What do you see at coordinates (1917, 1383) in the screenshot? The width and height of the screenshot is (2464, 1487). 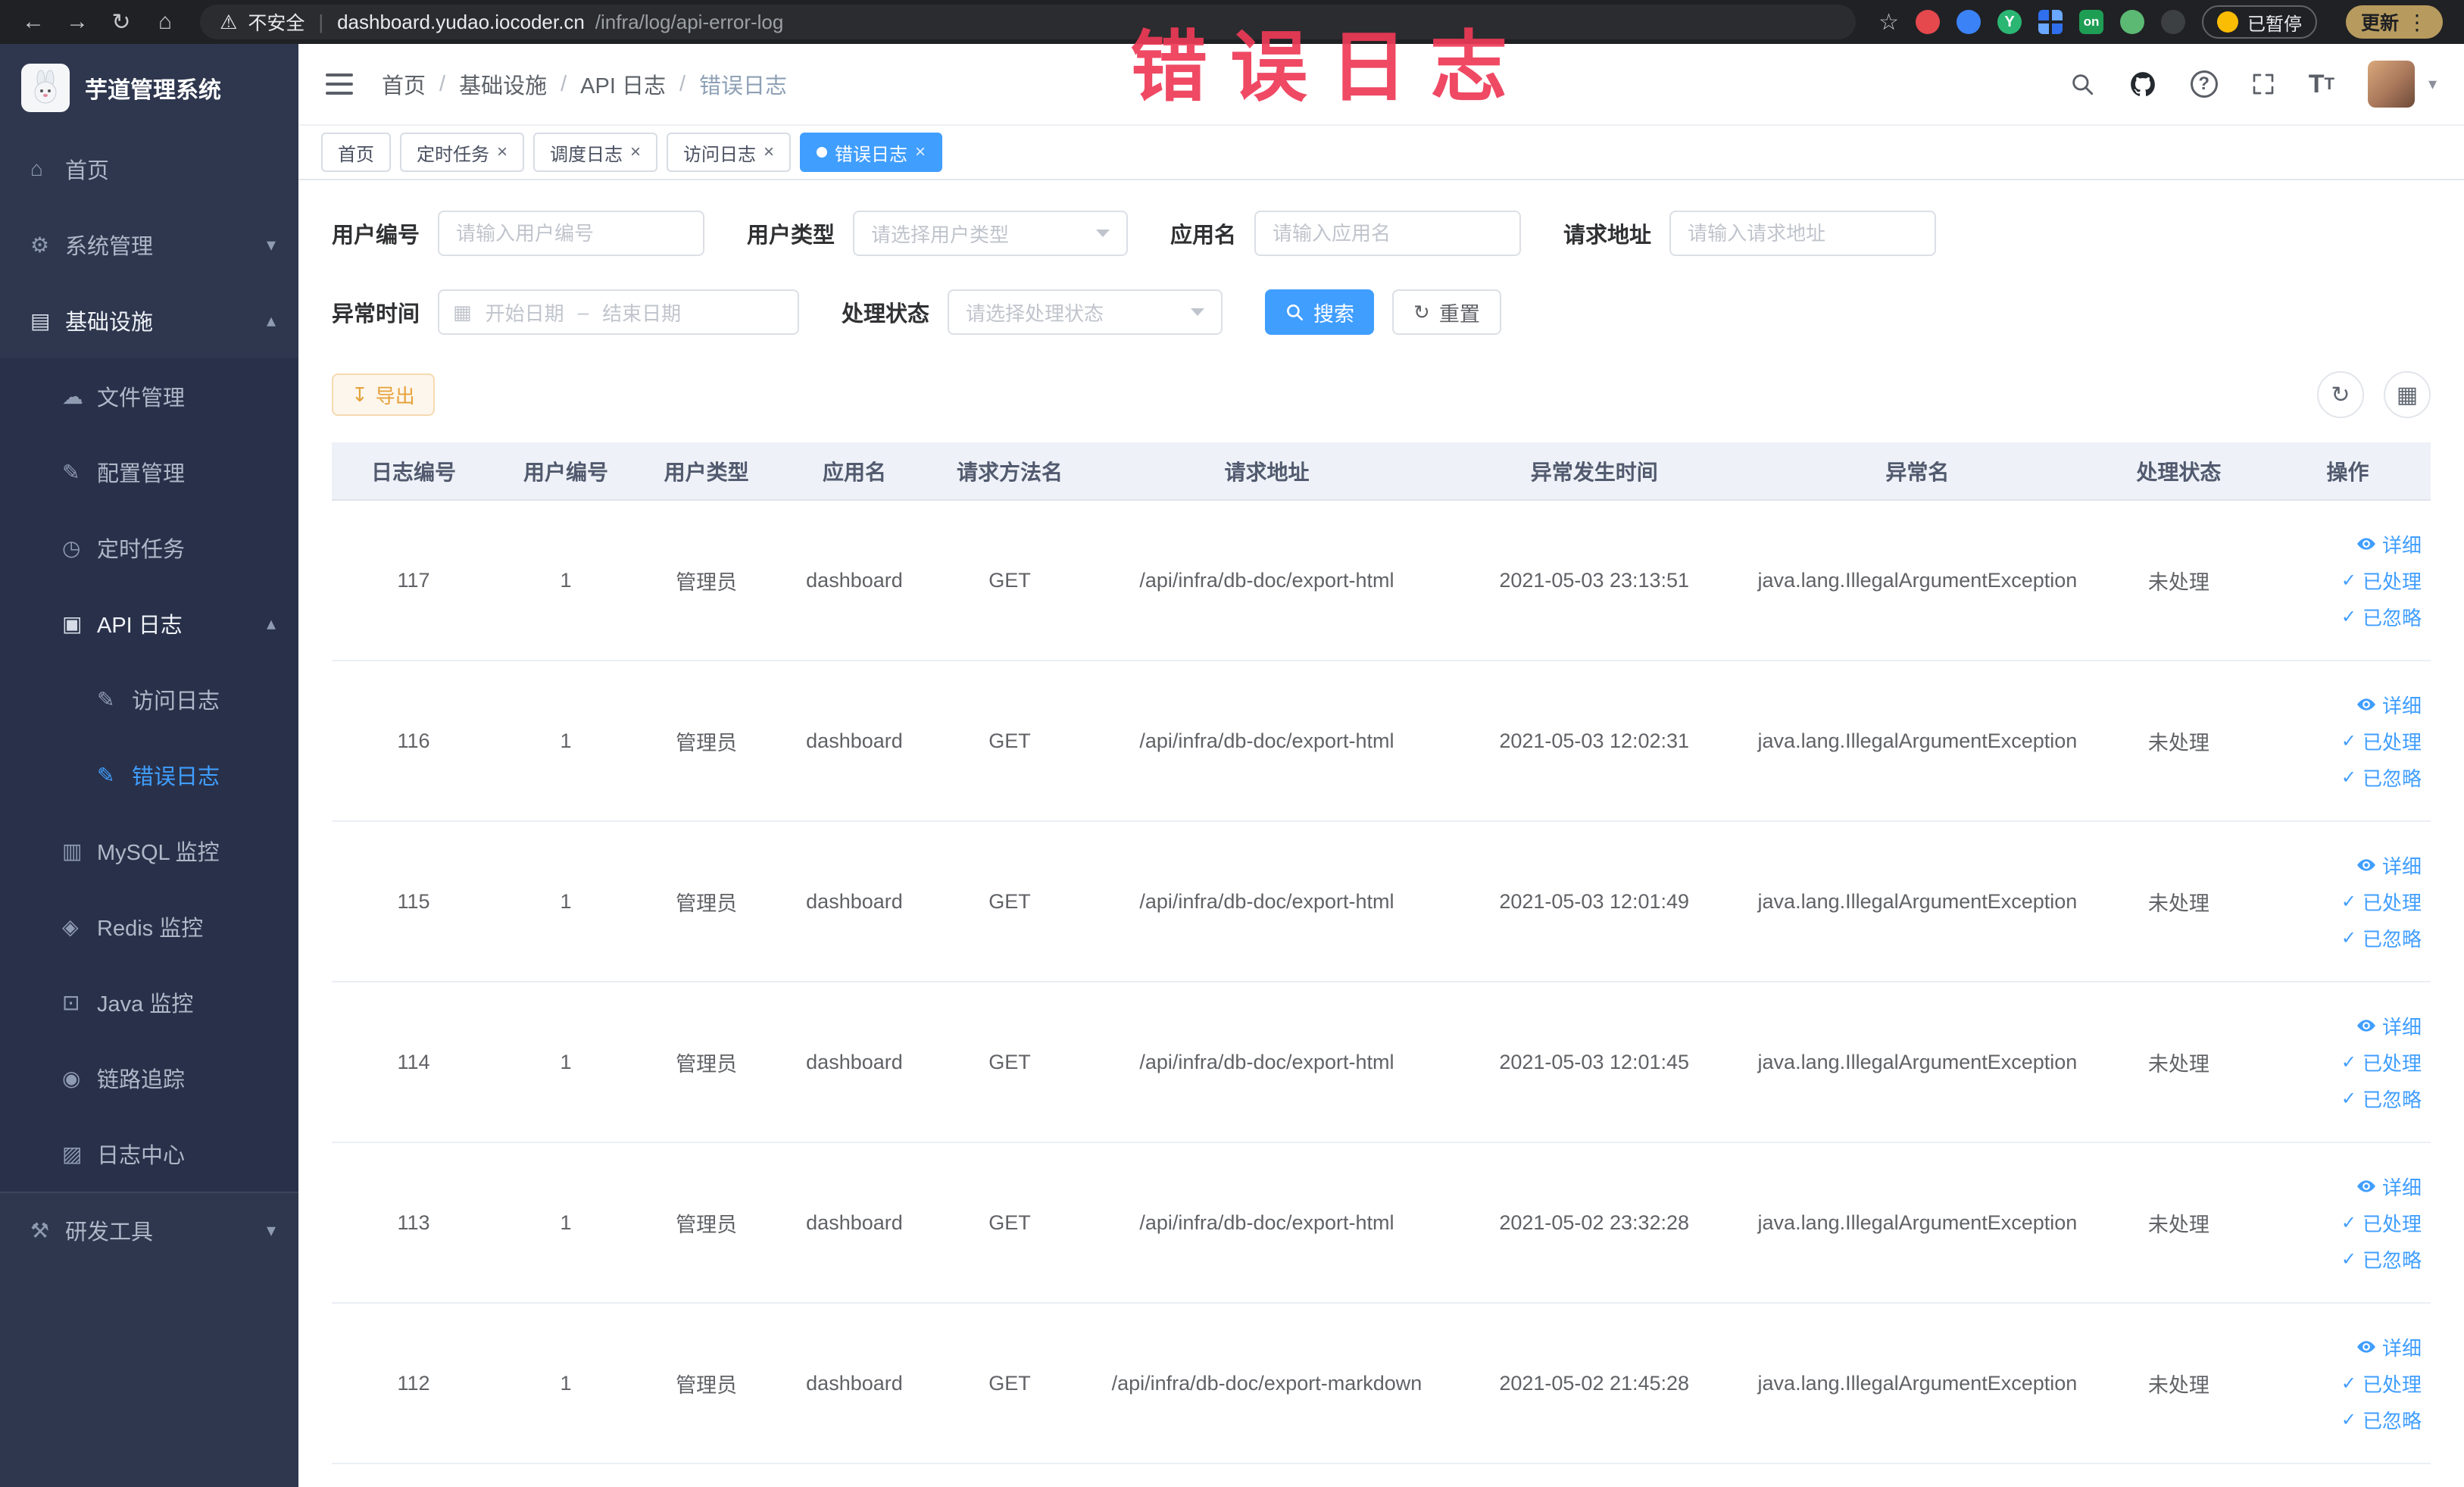 I see `cell-exception: java.lang.IllegalArgumentException` at bounding box center [1917, 1383].